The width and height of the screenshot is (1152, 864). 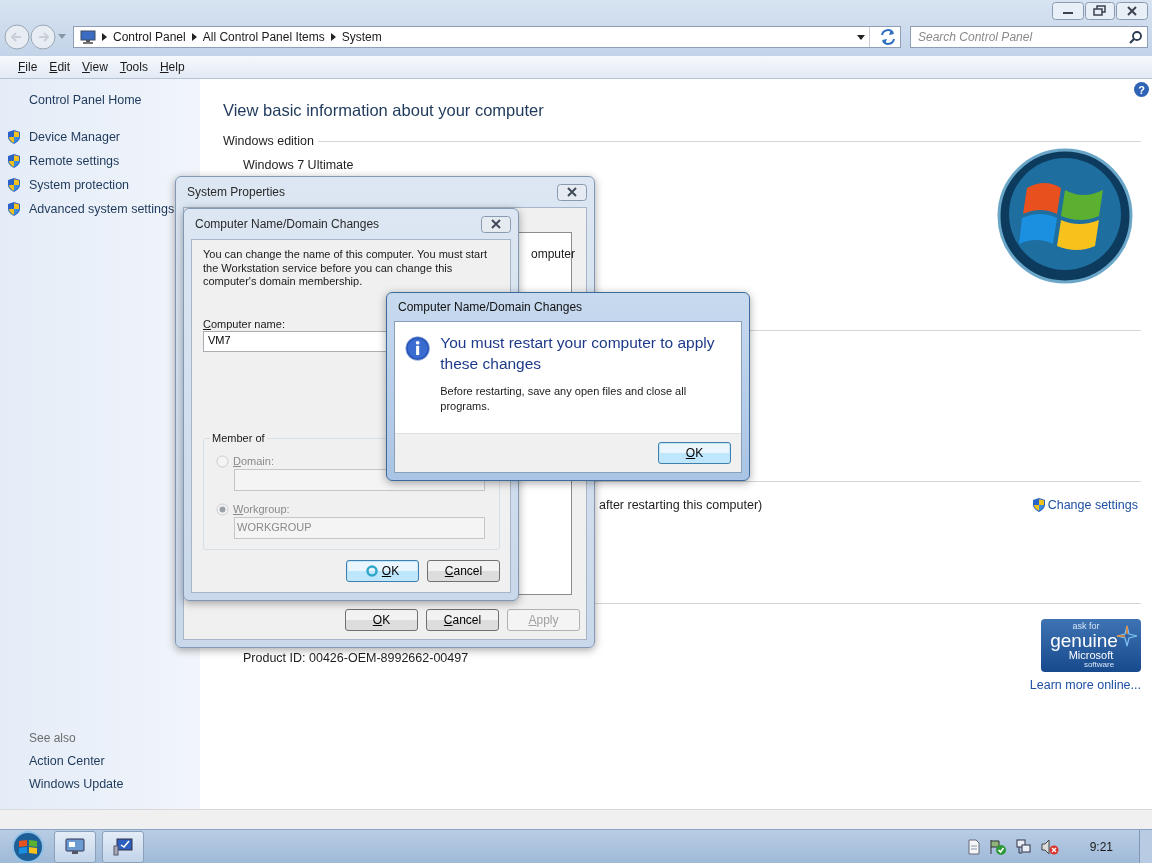 I want to click on field-label: Computer name:, so click(x=244, y=323).